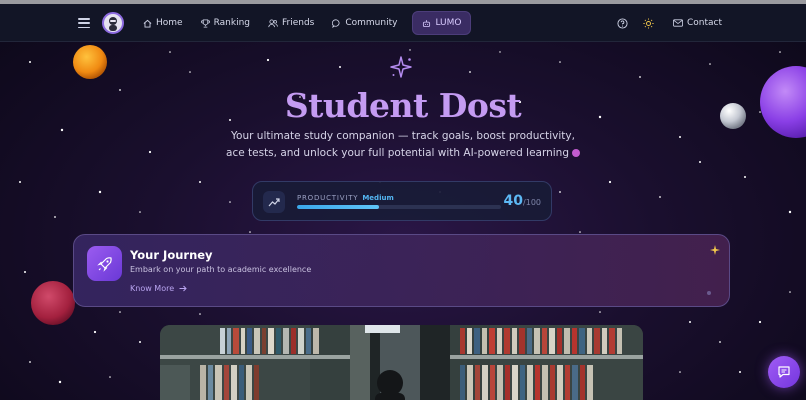 This screenshot has height=400, width=806. I want to click on mail-icon, so click(678, 23).